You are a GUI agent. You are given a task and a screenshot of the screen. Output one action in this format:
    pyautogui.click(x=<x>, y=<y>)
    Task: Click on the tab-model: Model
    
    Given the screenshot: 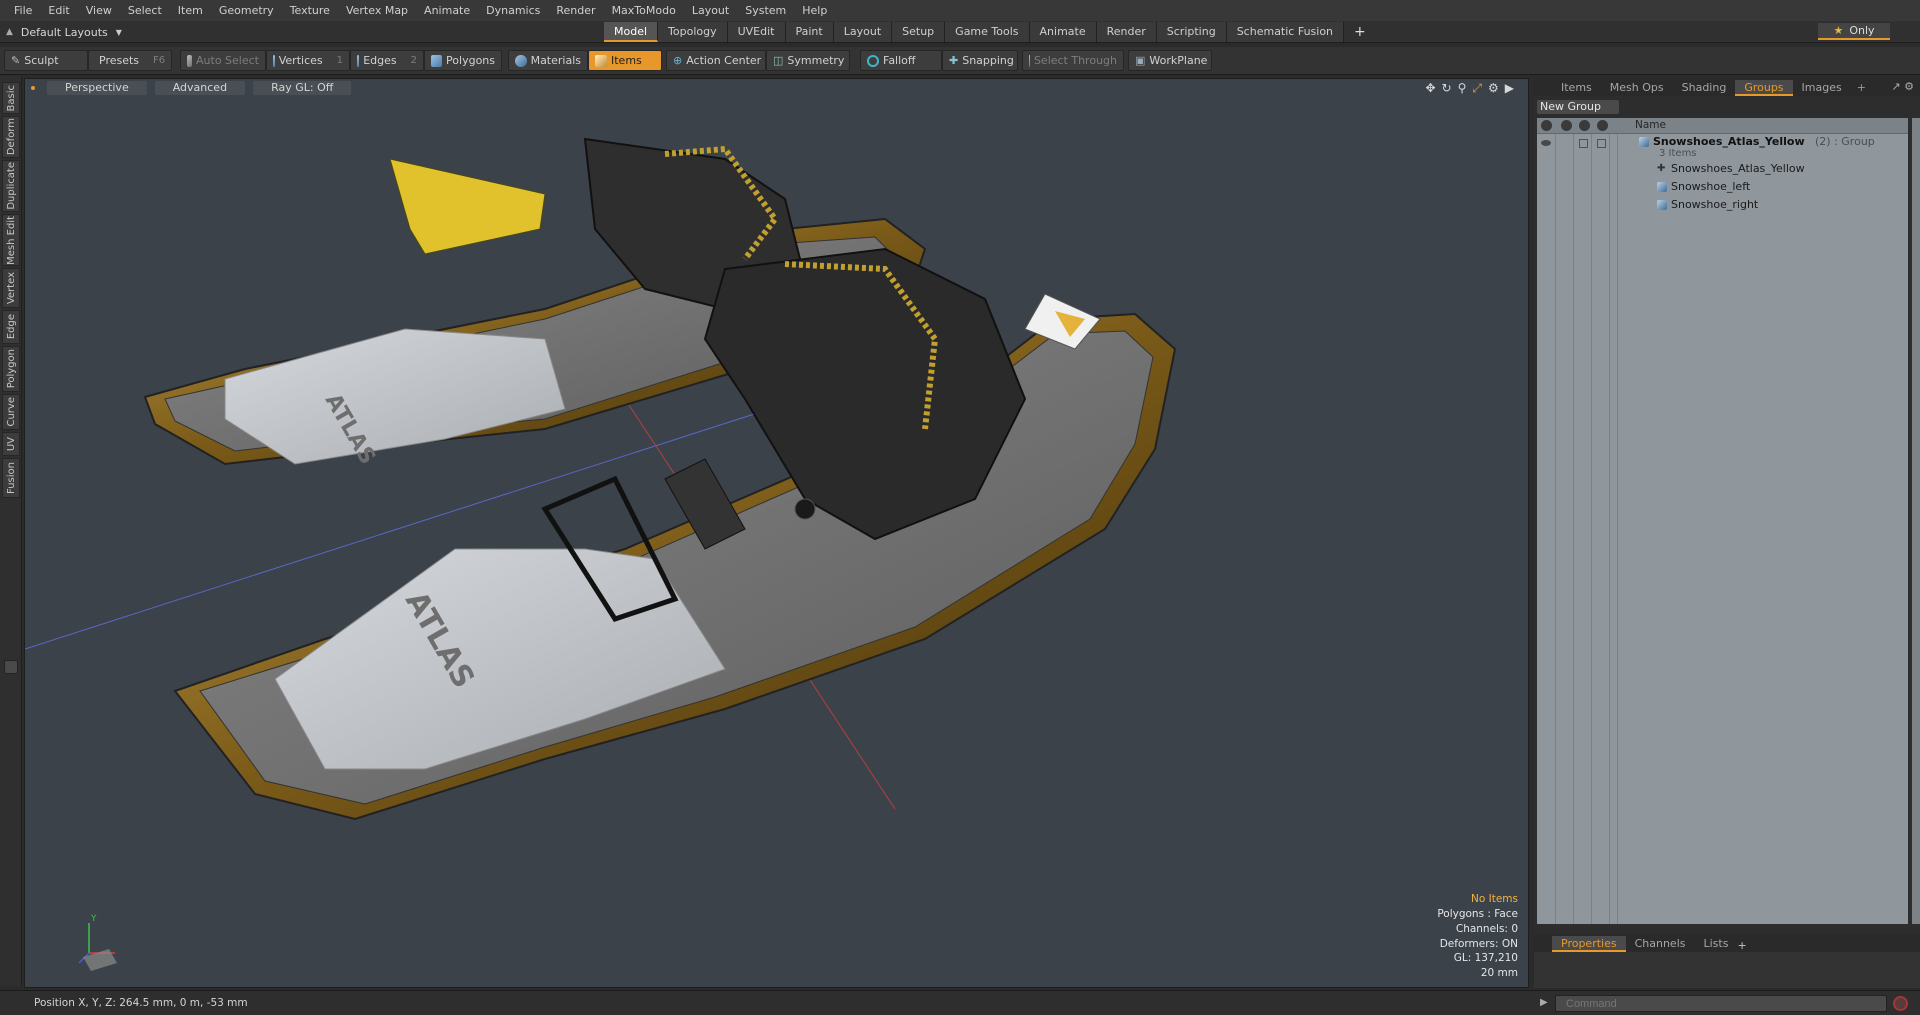 What is the action you would take?
    pyautogui.click(x=631, y=32)
    